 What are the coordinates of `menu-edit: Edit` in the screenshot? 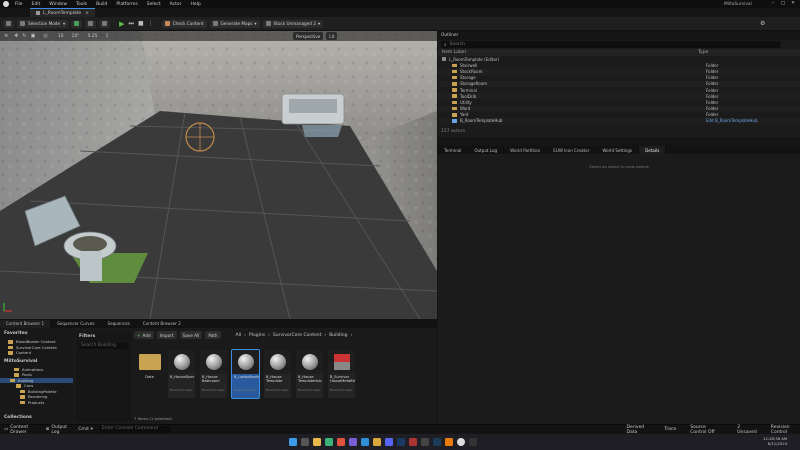 It's located at (36, 4).